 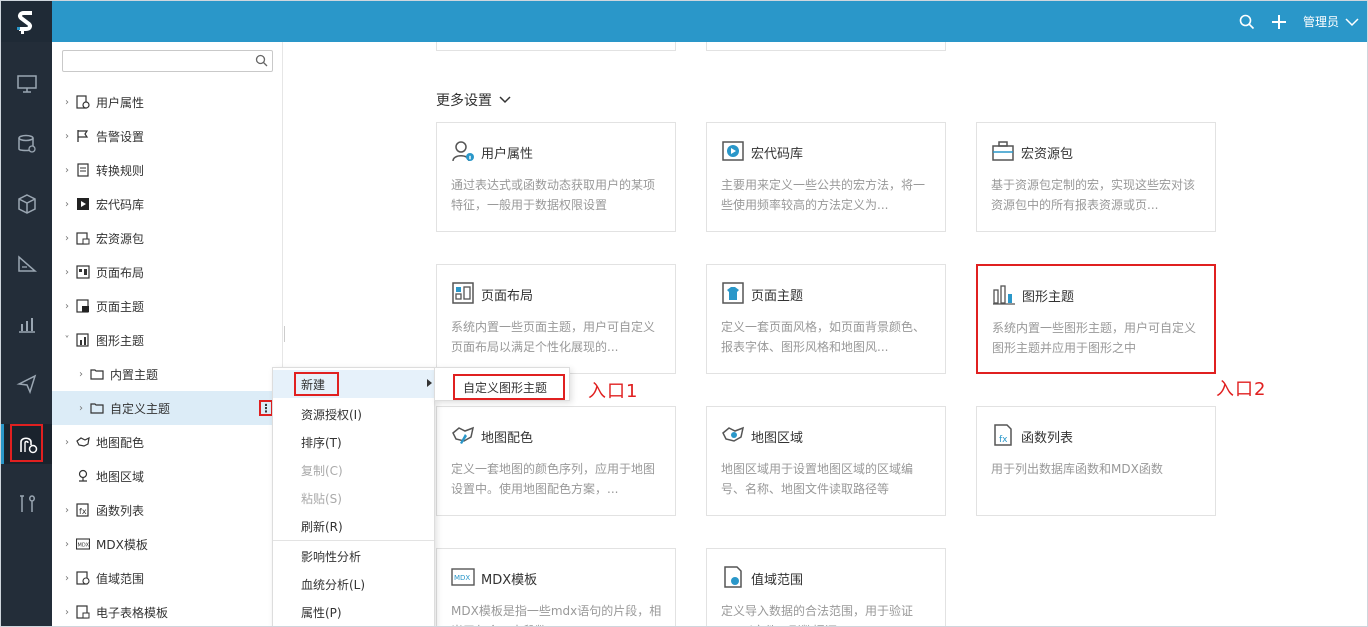 What do you see at coordinates (556, 177) in the screenshot?
I see `card-user-attributes: 用户属性 通过表达式或函数动态获取用户的某项特征，一般用于数据权限设置` at bounding box center [556, 177].